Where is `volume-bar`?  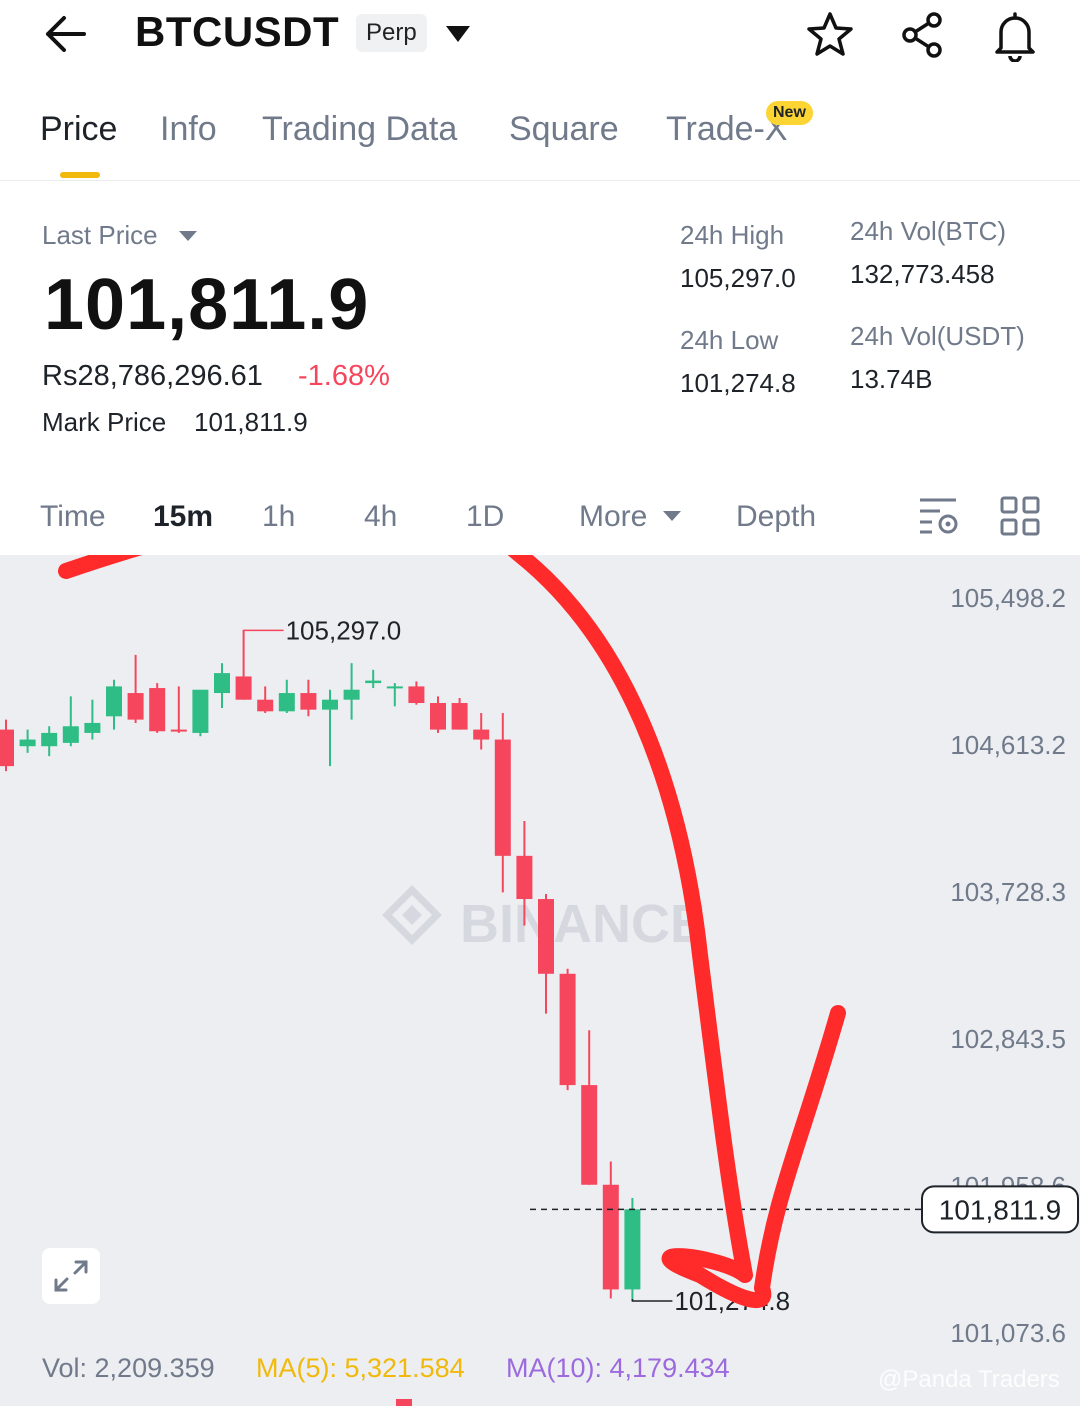 volume-bar is located at coordinates (404, 1402).